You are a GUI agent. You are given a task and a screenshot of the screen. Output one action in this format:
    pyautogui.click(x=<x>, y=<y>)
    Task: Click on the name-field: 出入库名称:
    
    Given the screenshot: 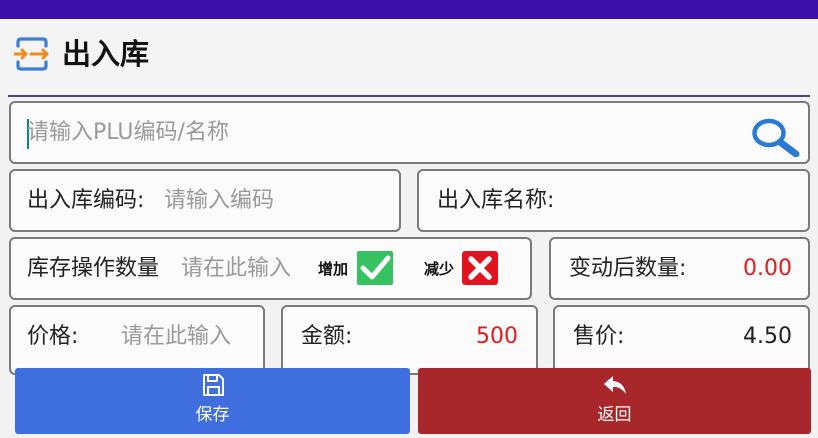 What is the action you would take?
    pyautogui.click(x=613, y=200)
    